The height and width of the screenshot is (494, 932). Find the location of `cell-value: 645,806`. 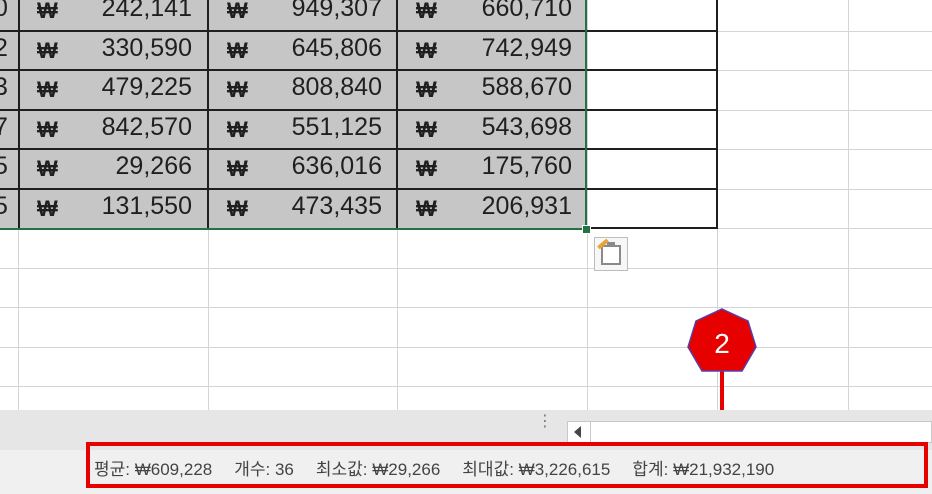

cell-value: 645,806 is located at coordinates (316, 48).